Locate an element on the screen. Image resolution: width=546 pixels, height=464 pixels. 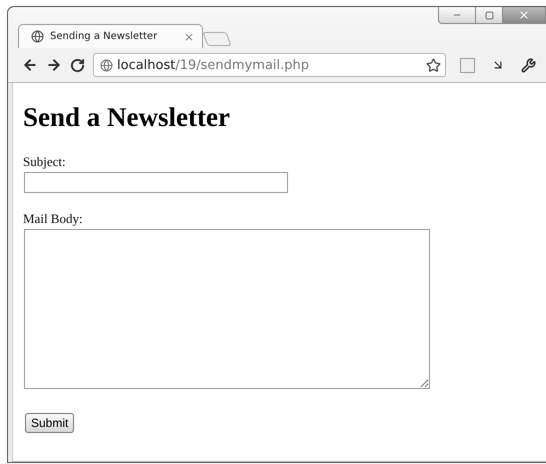
reload-button is located at coordinates (77, 65).